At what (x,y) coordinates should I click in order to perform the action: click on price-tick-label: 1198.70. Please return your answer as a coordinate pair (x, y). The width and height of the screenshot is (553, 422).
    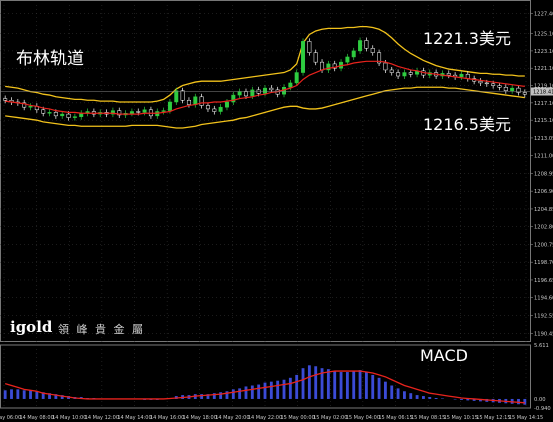
    Looking at the image, I should click on (543, 263).